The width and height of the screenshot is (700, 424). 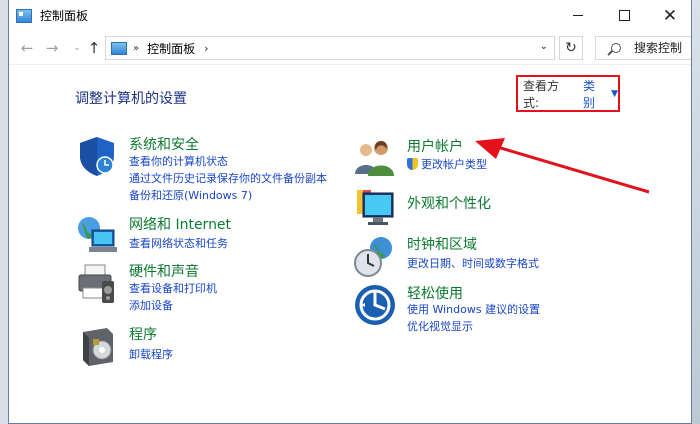 I want to click on category-title: 程序, so click(x=143, y=334).